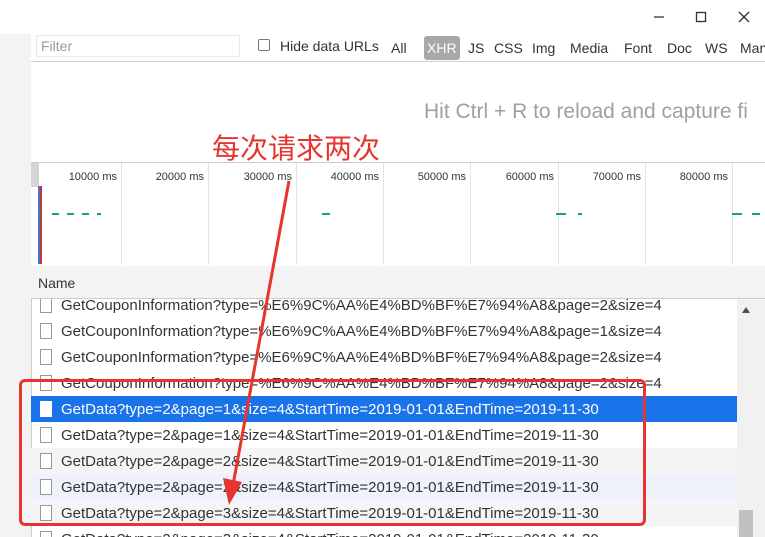  I want to click on filter-type-img: Img, so click(543, 48).